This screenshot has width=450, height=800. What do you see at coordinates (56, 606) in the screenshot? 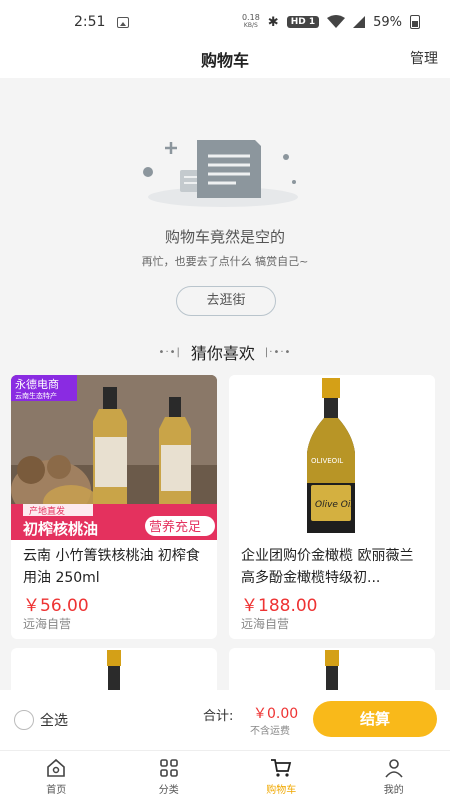
I see `product-price: ￥56.00` at bounding box center [56, 606].